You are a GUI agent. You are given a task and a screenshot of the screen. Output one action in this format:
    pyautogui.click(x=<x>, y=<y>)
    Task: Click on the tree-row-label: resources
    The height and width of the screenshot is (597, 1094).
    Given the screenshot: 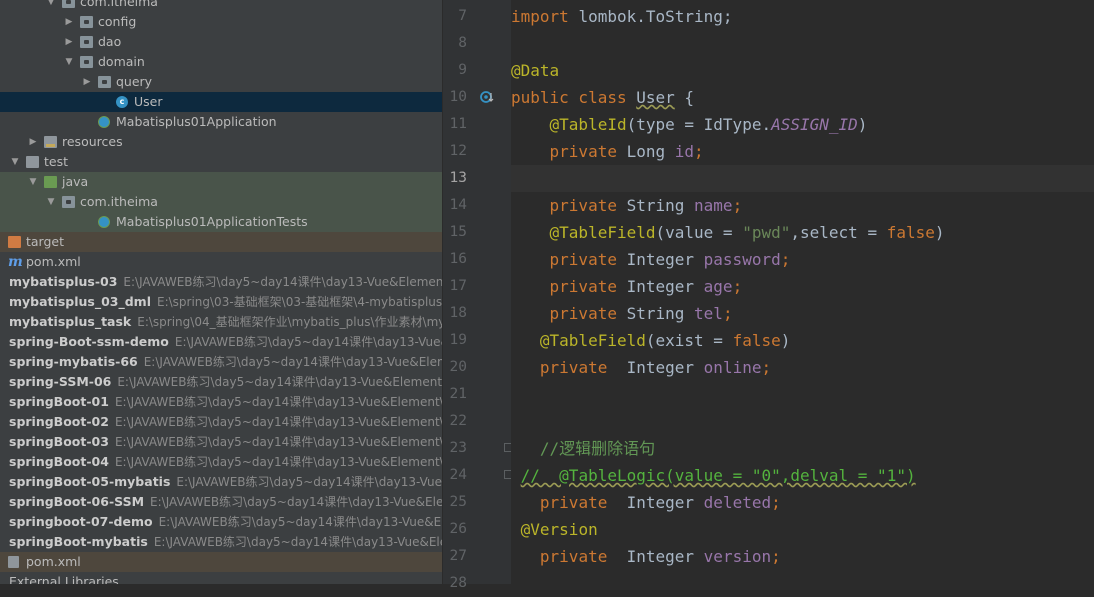 What is the action you would take?
    pyautogui.click(x=92, y=142)
    